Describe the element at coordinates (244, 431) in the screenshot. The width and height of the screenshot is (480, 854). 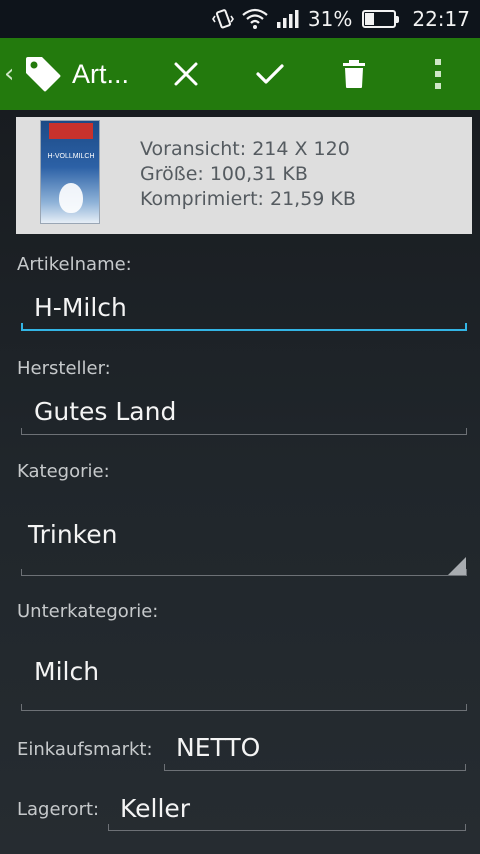
I see `hersteller-underline` at that location.